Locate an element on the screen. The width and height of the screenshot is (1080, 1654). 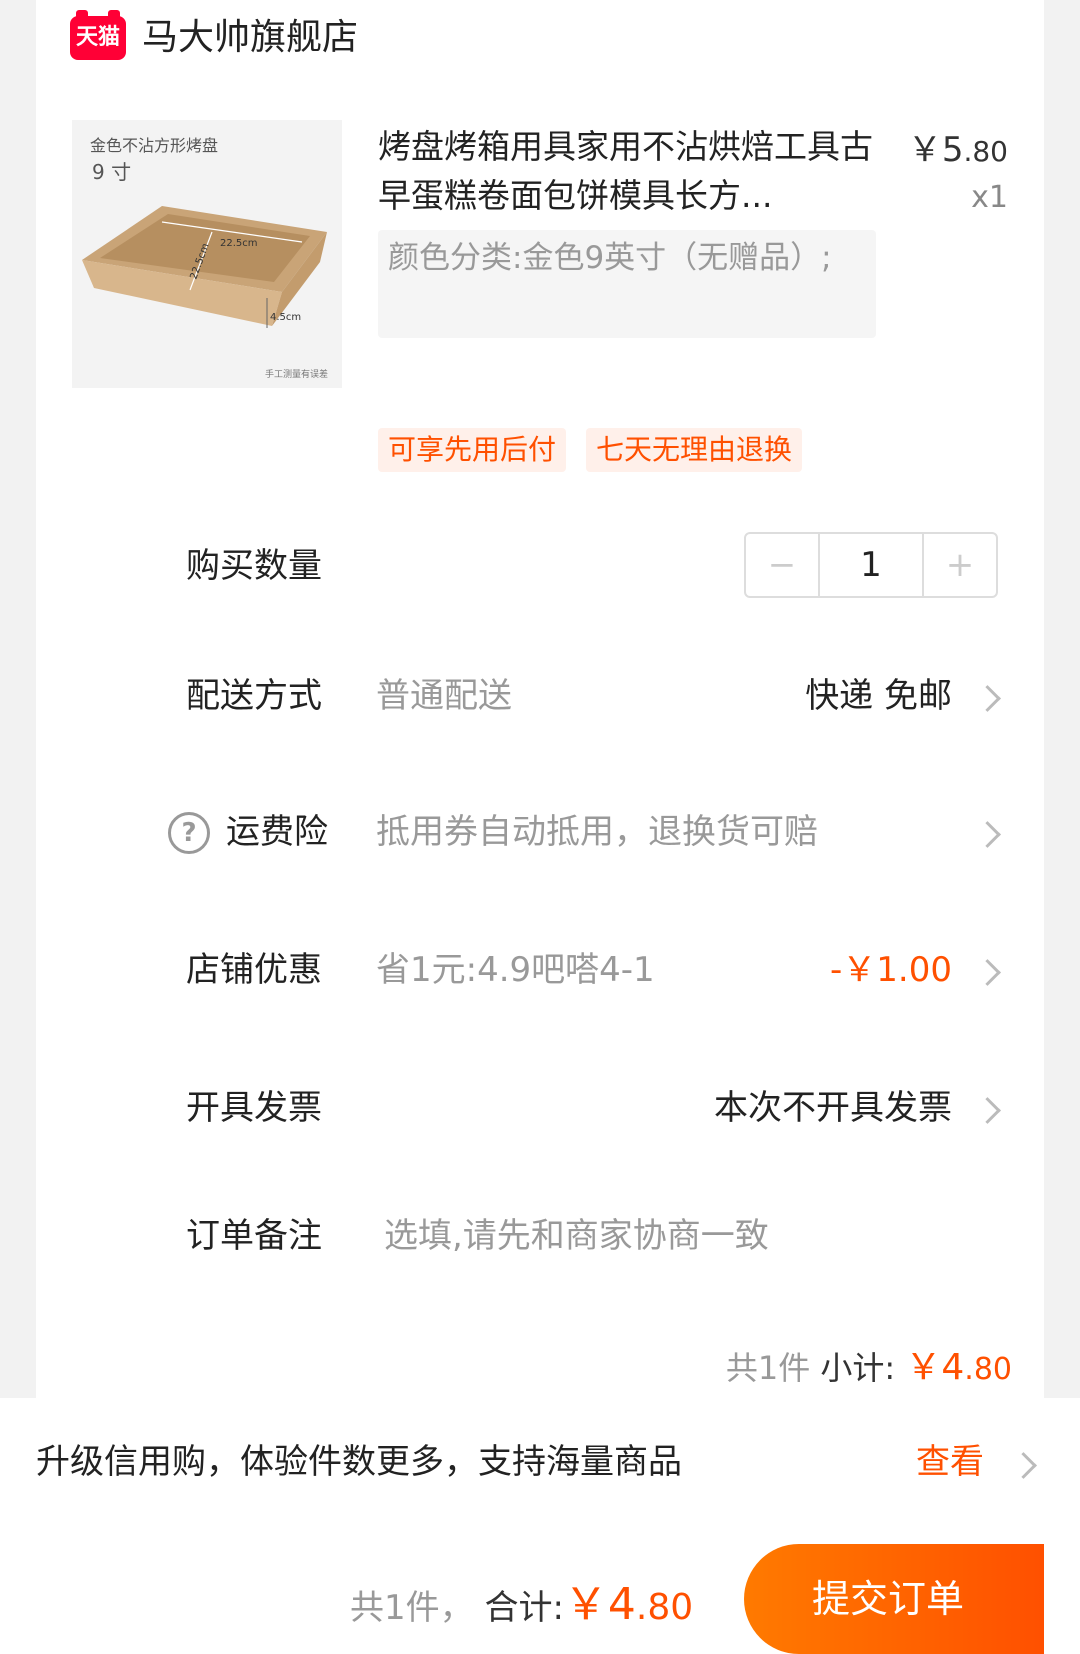
dim-width-label: 22.5cm is located at coordinates (239, 243).